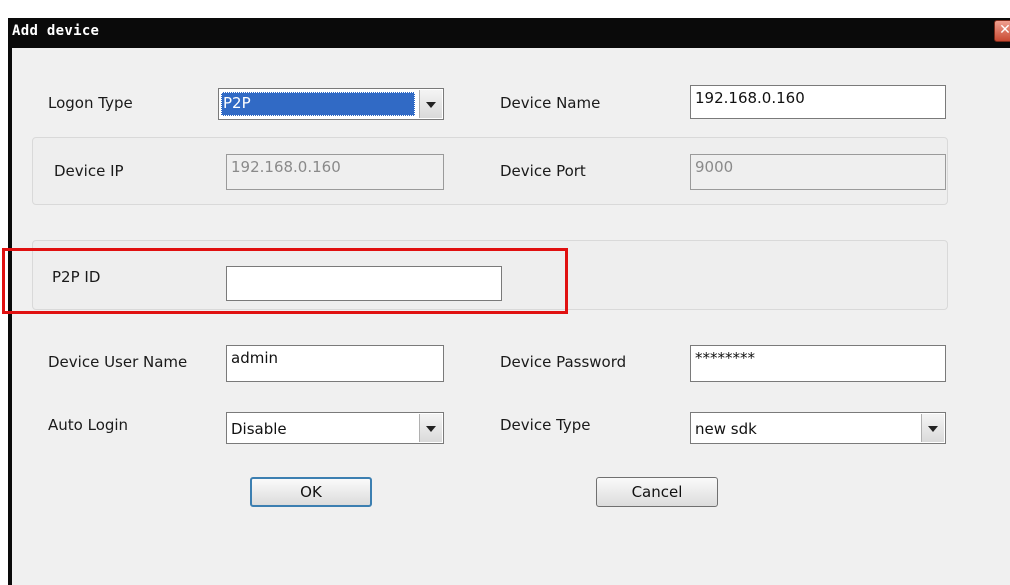 This screenshot has width=1010, height=585. Describe the element at coordinates (311, 492) in the screenshot. I see `ok-button: OK` at that location.